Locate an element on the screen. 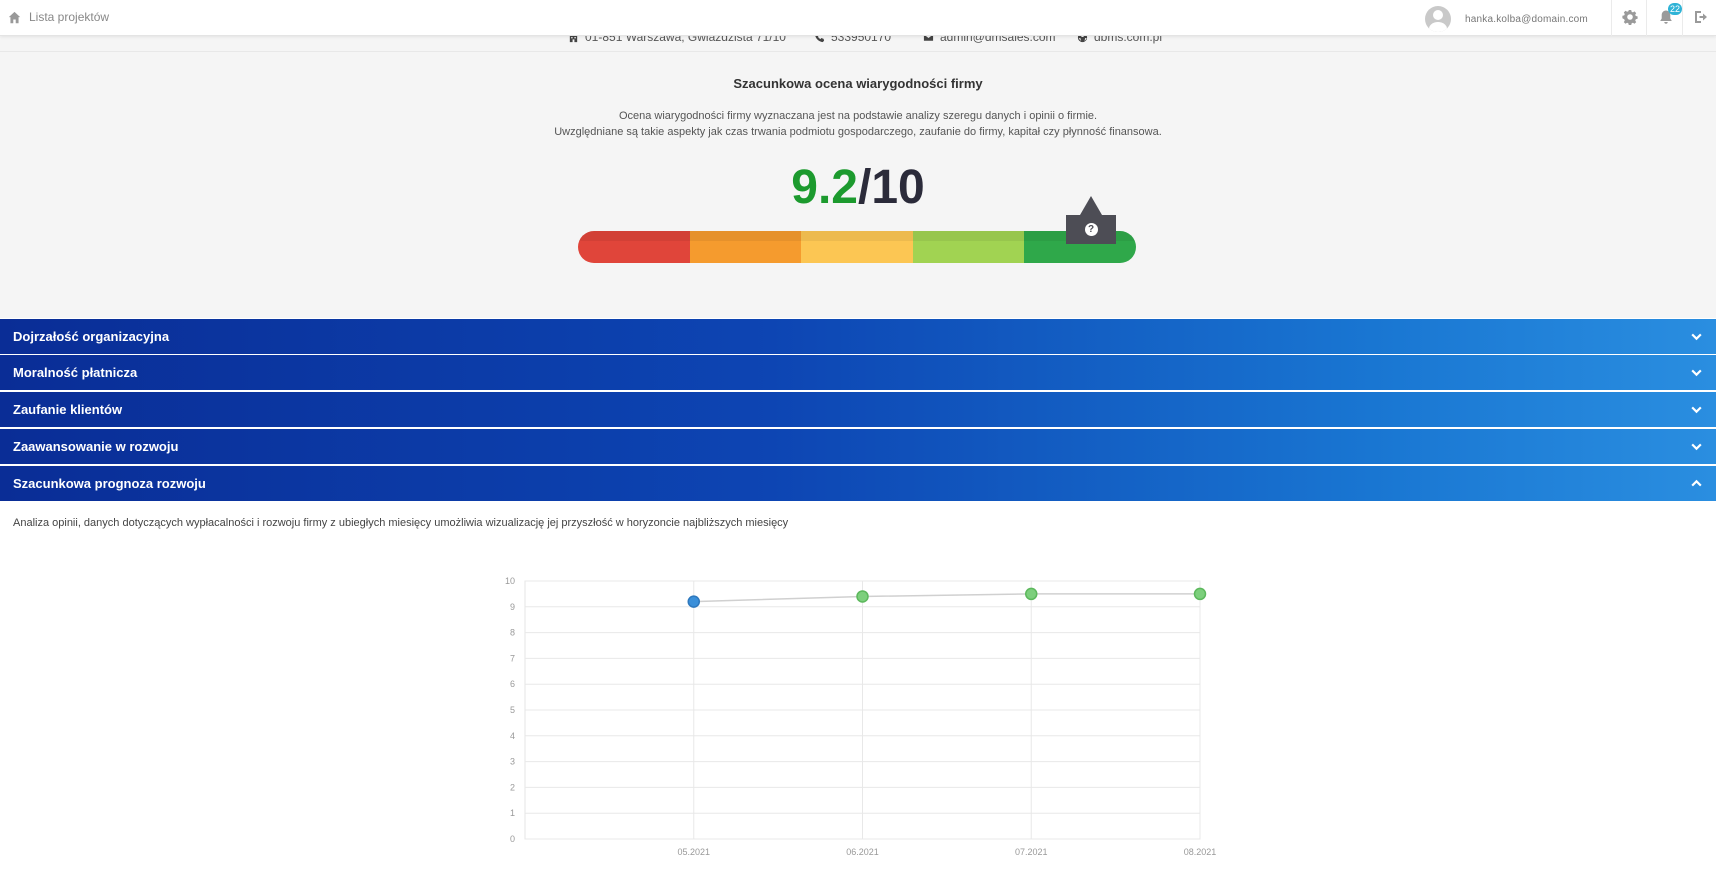 This screenshot has height=884, width=1716. y-tick-label: 9 is located at coordinates (512, 607).